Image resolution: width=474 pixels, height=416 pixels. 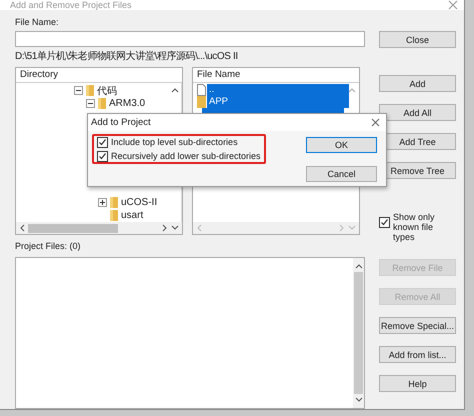 What do you see at coordinates (414, 227) in the screenshot?
I see `checkbox-label: Show only known file types` at bounding box center [414, 227].